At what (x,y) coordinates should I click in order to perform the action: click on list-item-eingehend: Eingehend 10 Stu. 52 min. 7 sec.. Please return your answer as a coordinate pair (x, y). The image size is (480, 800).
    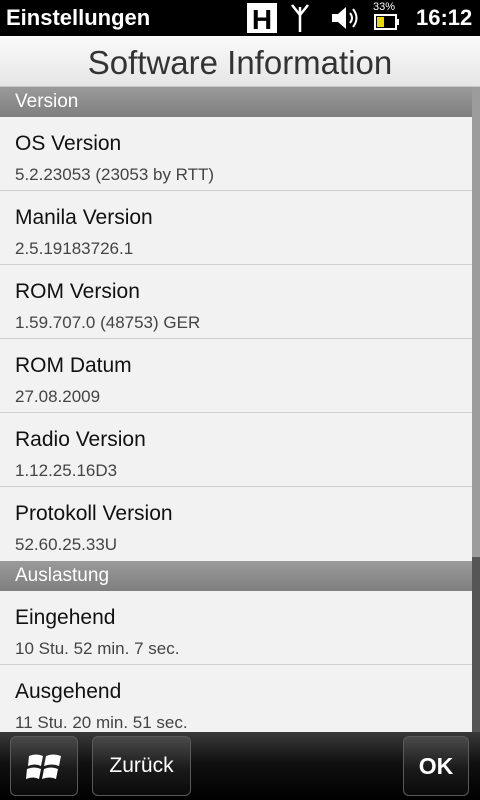
    Looking at the image, I should click on (236, 628).